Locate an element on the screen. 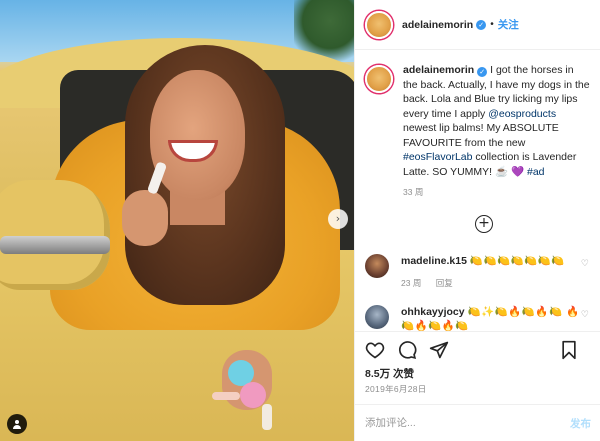 The image size is (600, 441). side-mirror-trim is located at coordinates (55, 245).